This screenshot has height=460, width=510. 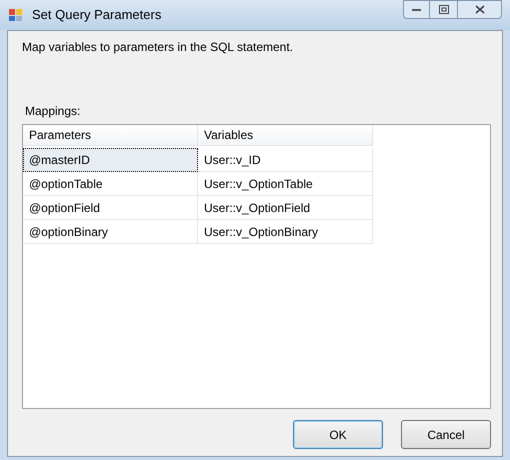 I want to click on table-cell: User::v_OptionField, so click(x=285, y=208).